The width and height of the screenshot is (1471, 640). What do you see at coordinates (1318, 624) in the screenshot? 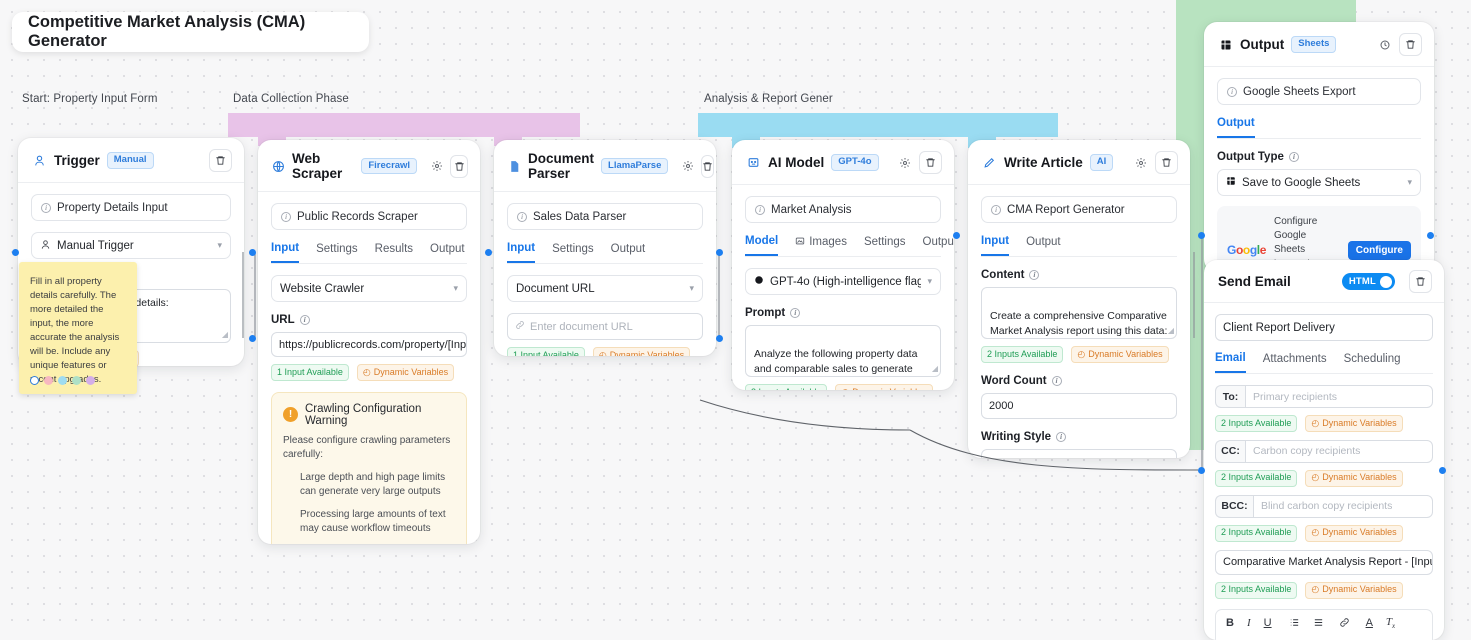
I see `list-bullet-icon` at bounding box center [1318, 624].